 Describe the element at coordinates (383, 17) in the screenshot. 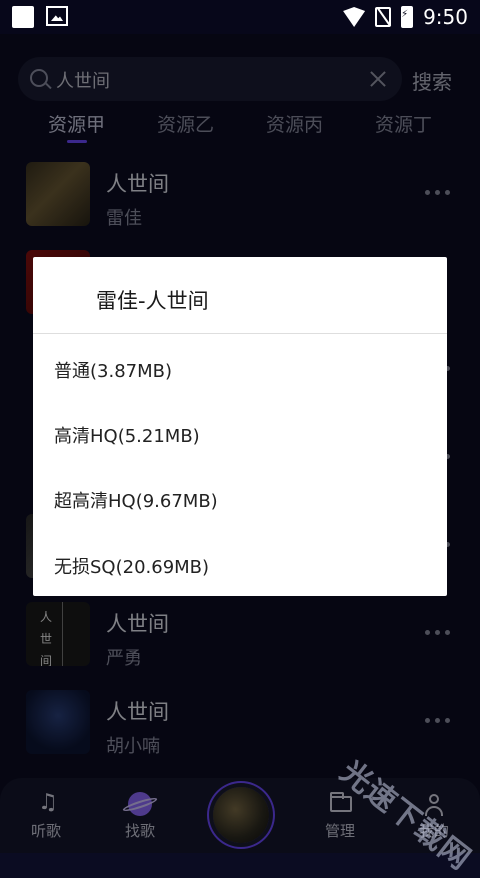

I see `no-sim-icon` at that location.